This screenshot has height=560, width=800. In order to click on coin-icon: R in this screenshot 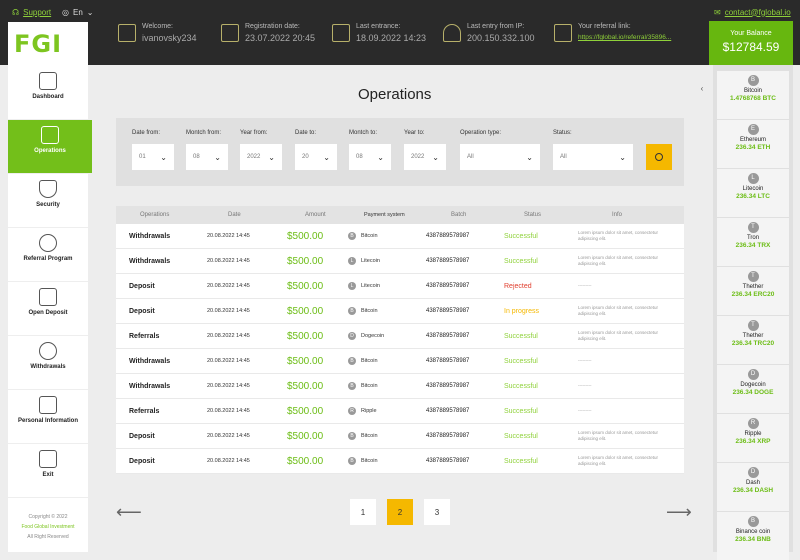, I will do `click(753, 423)`.